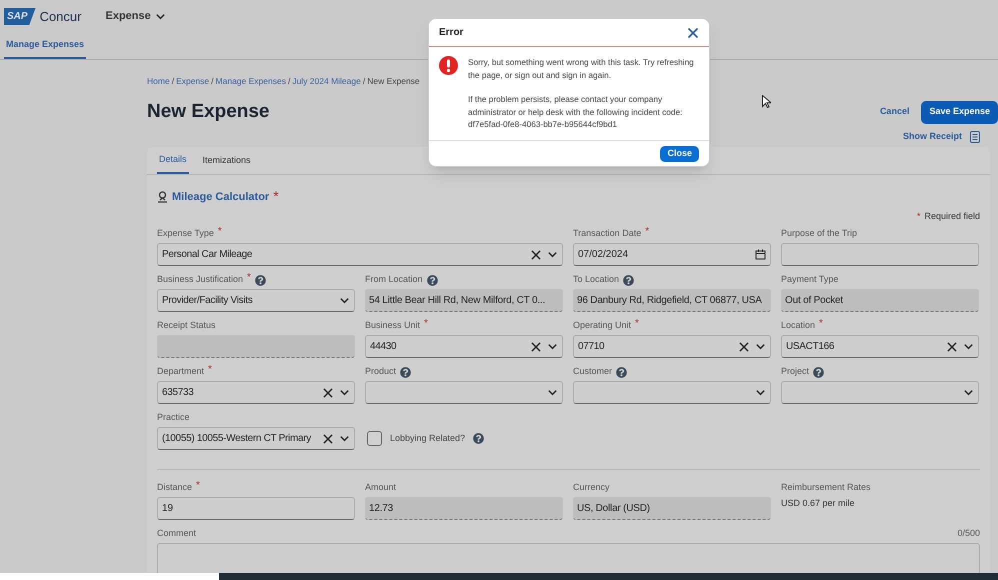 The image size is (998, 580). Describe the element at coordinates (448, 65) in the screenshot. I see `error-icon` at that location.